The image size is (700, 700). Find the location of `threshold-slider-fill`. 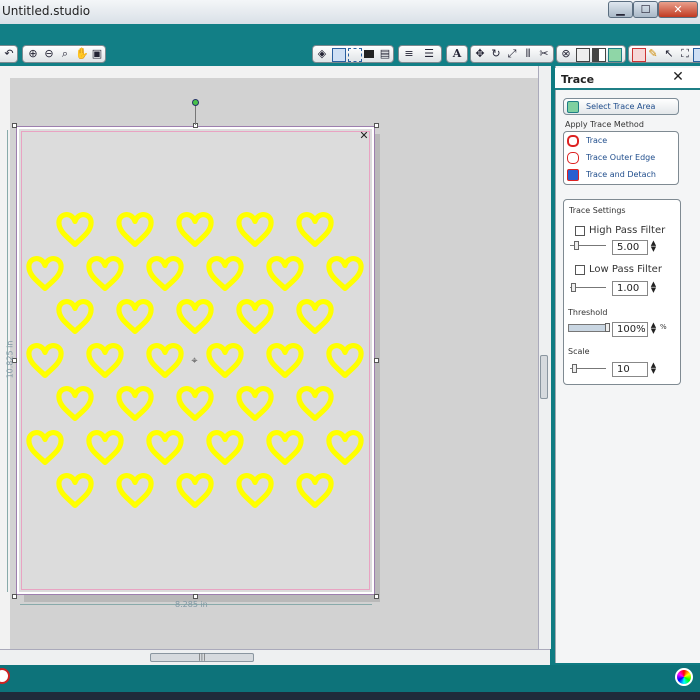

threshold-slider-fill is located at coordinates (589, 328).